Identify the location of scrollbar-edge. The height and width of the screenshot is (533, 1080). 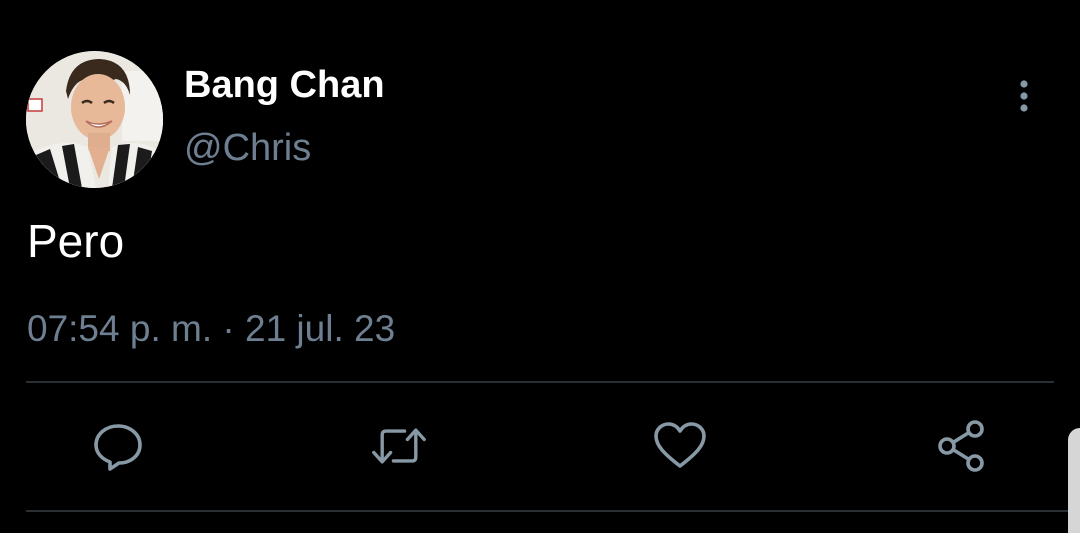
(1074, 480).